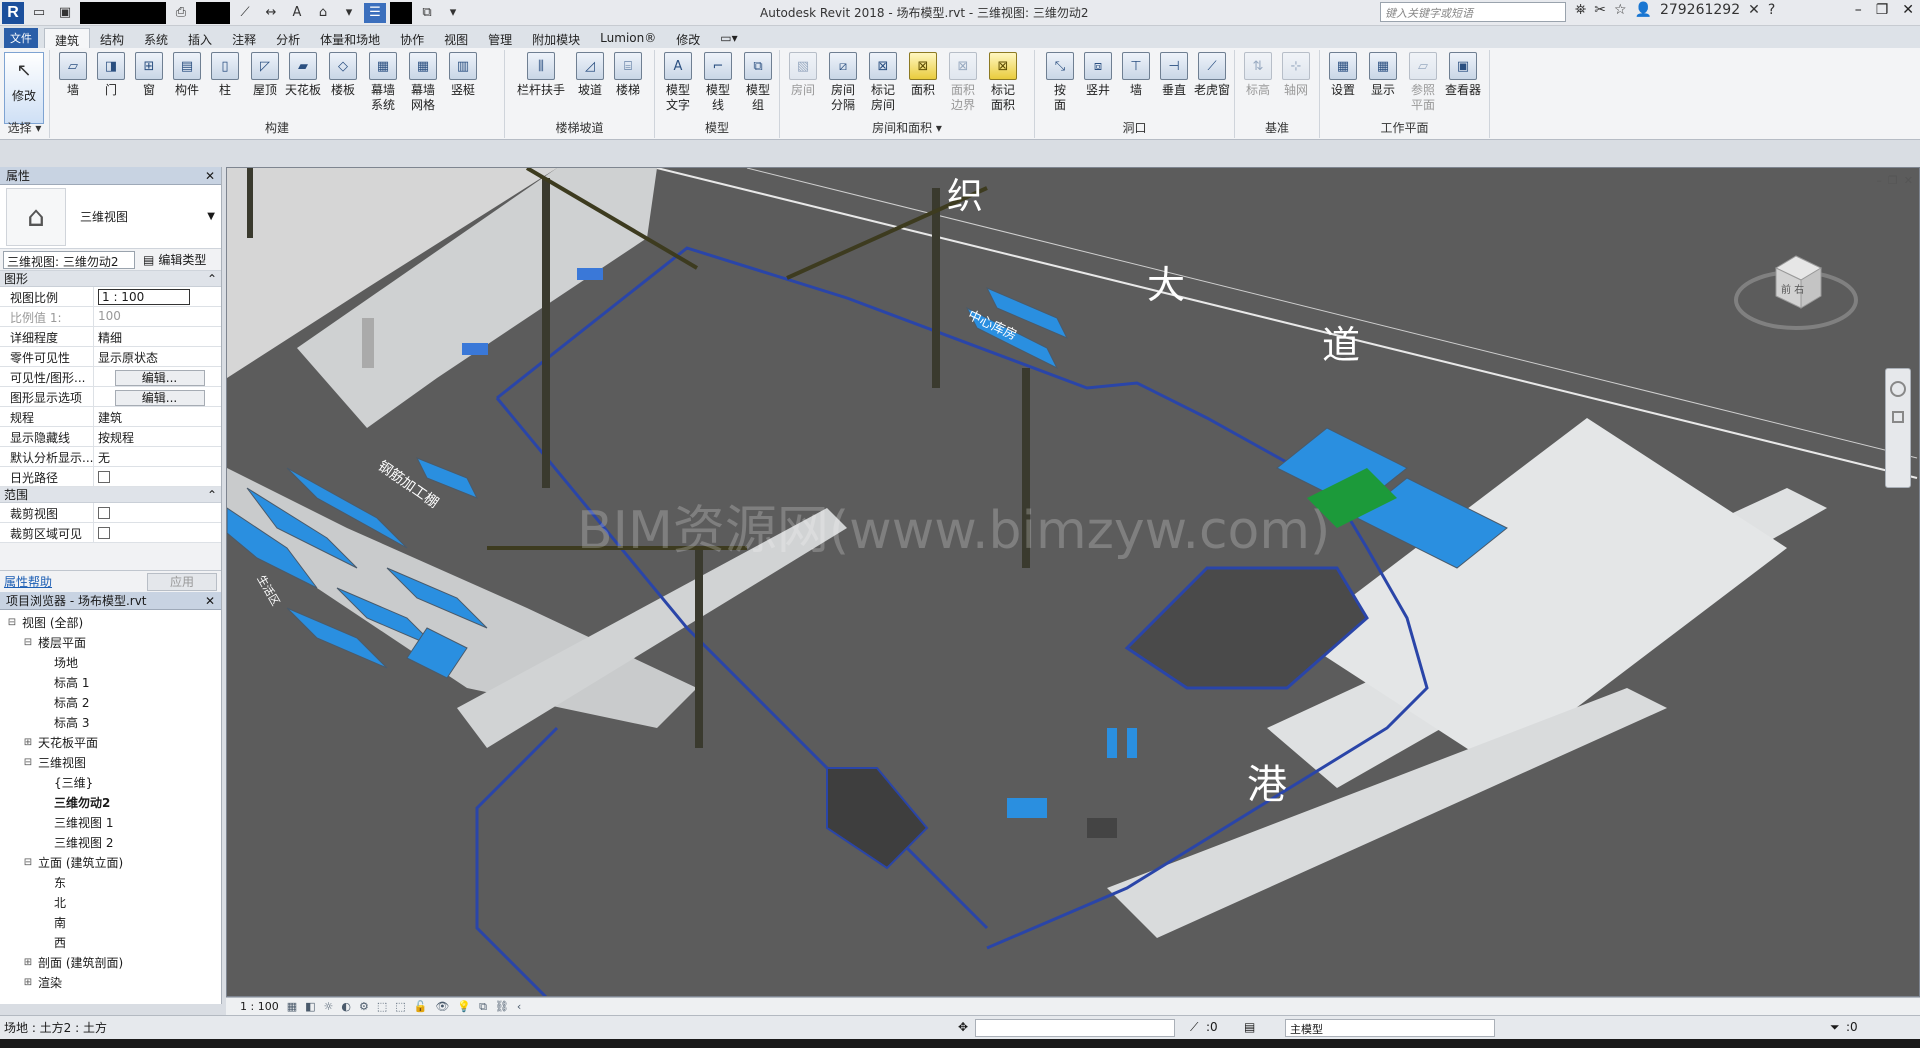 This screenshot has height=1048, width=1920. What do you see at coordinates (456, 38) in the screenshot?
I see `tab-view: 视图` at bounding box center [456, 38].